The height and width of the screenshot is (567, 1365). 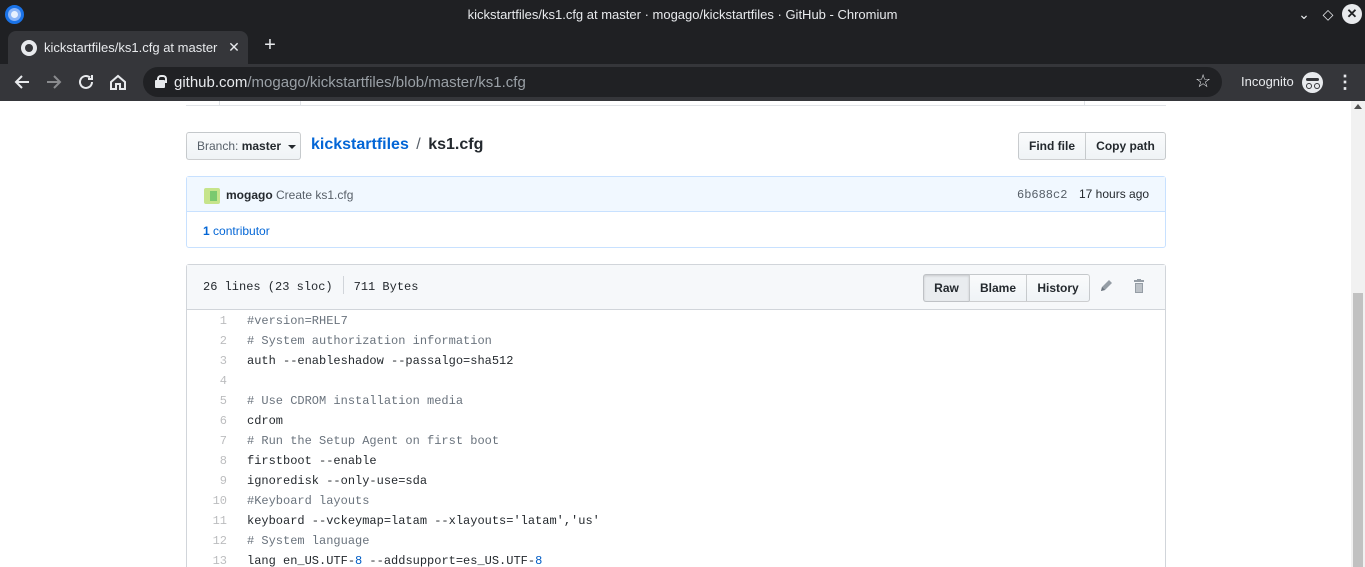 I want to click on file-info-divider, so click(x=343, y=285).